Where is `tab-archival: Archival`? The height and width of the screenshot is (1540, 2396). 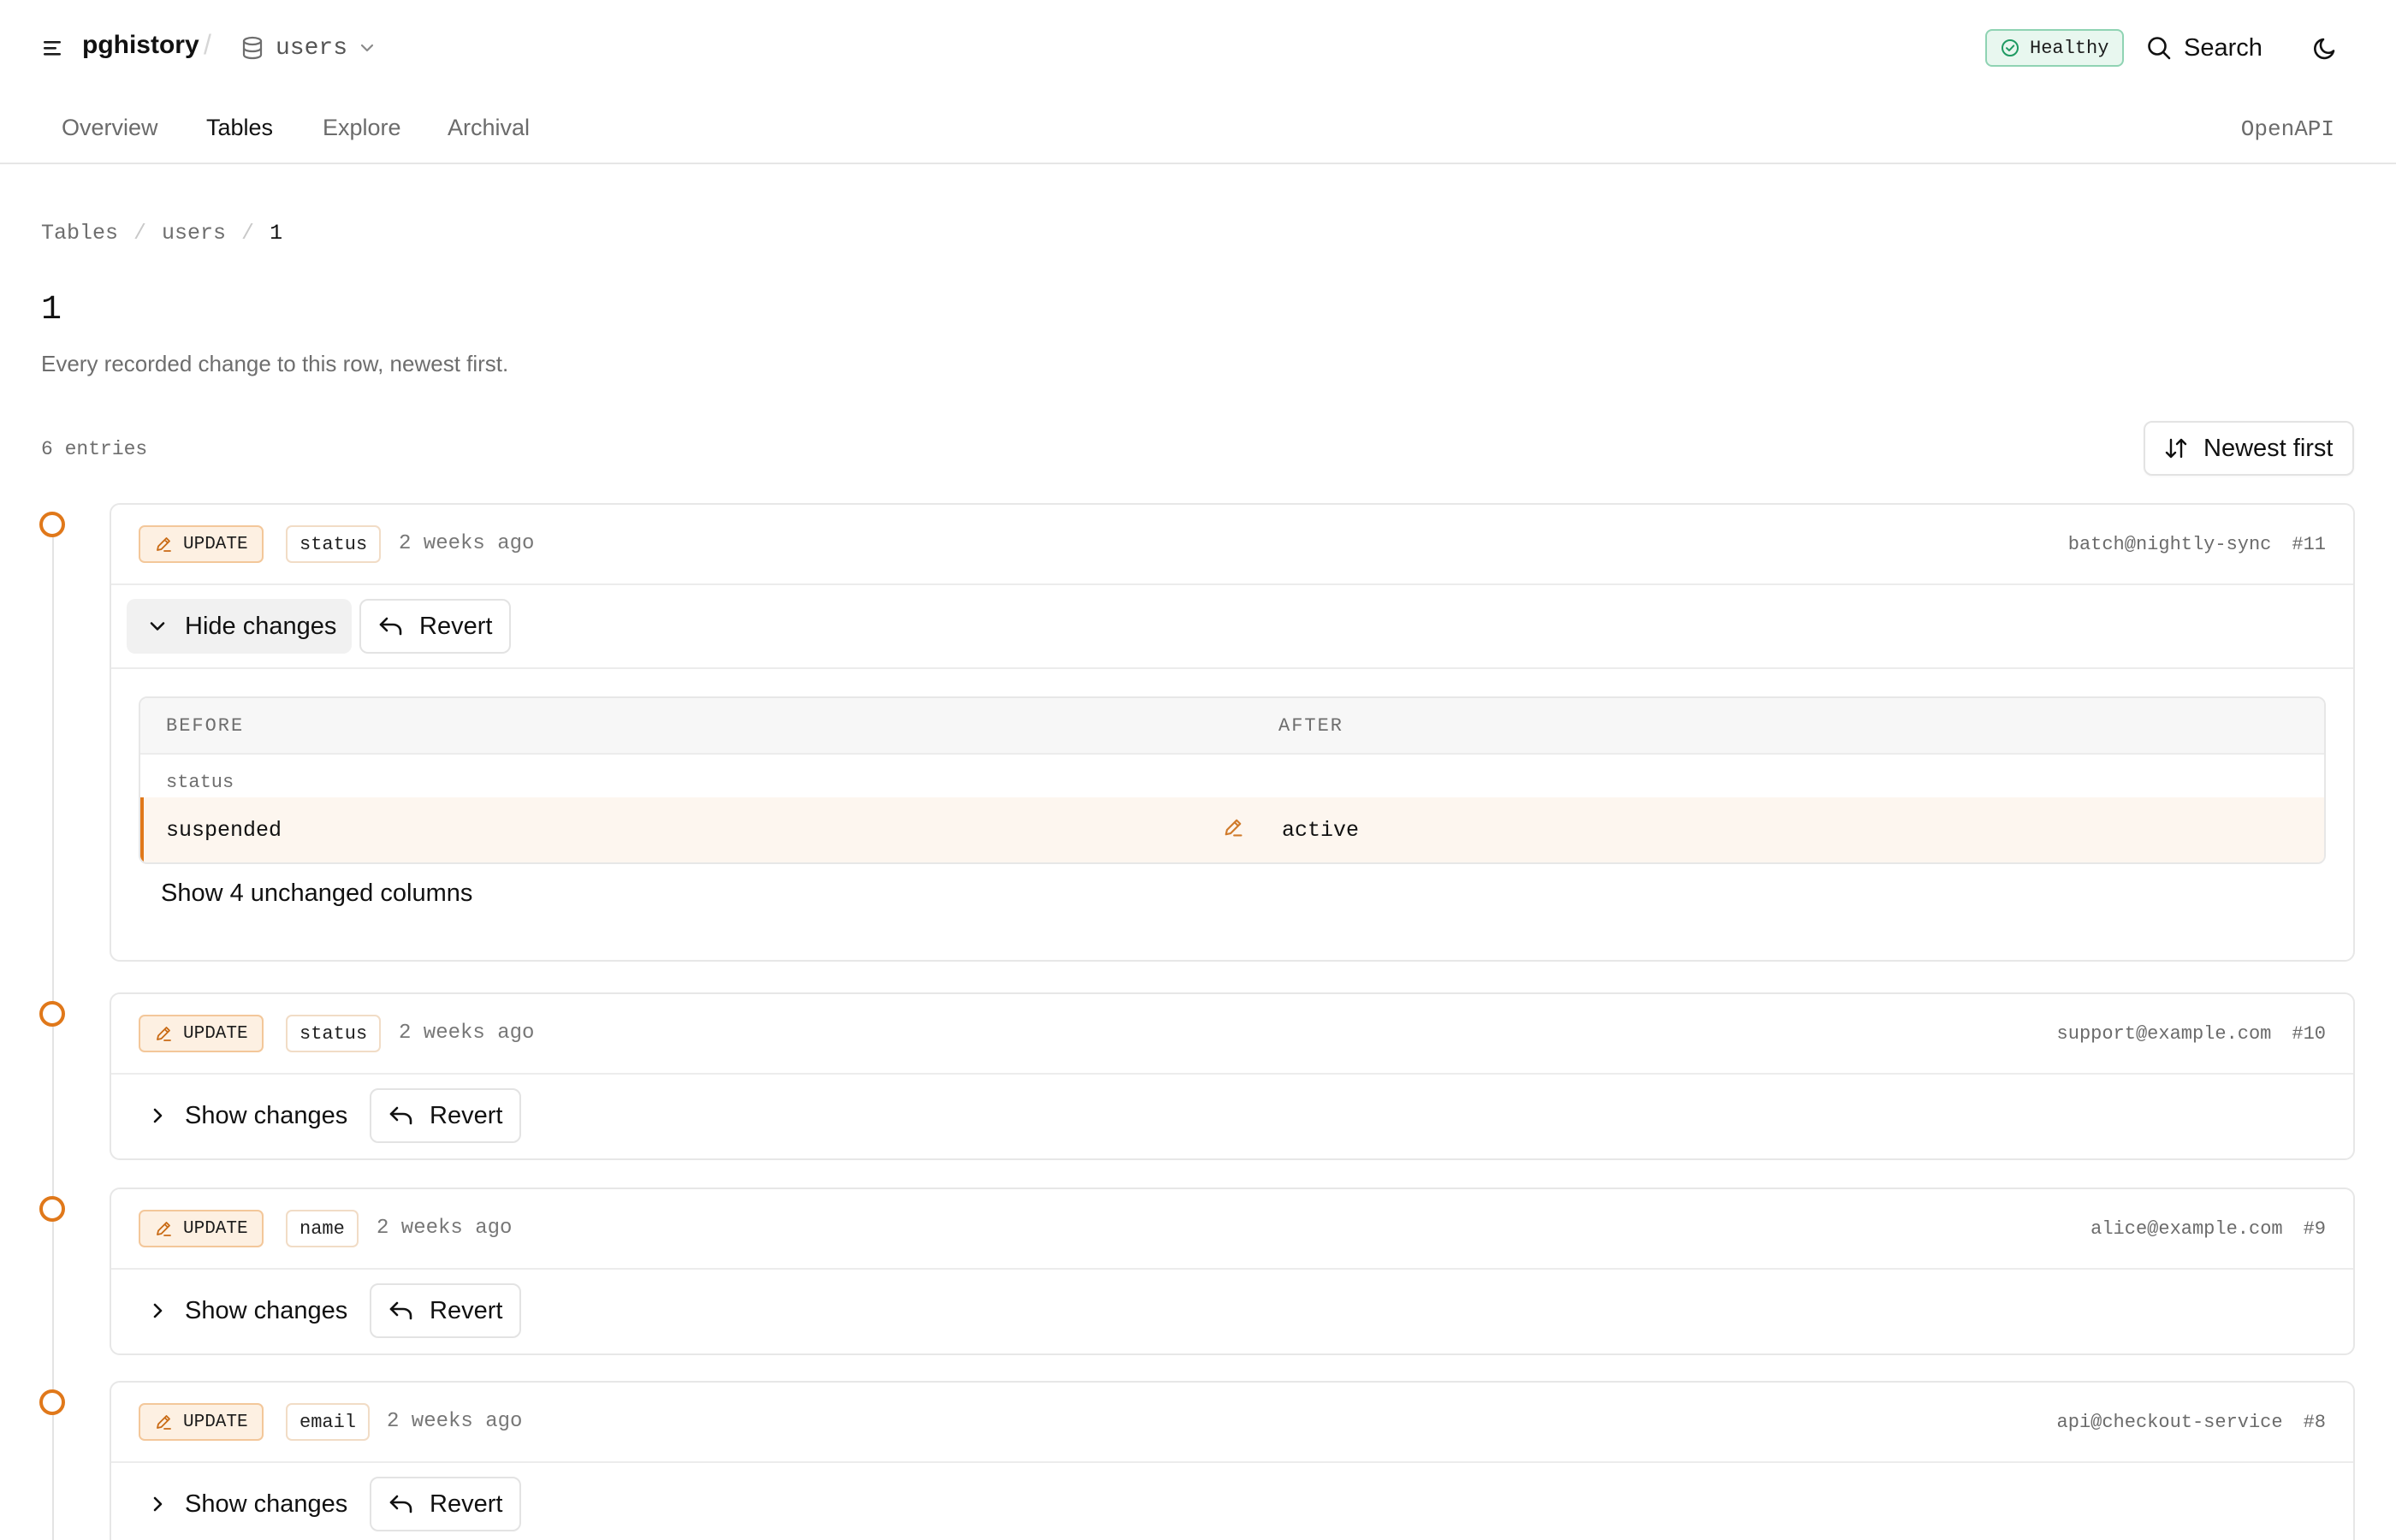
tab-archival: Archival is located at coordinates (489, 128).